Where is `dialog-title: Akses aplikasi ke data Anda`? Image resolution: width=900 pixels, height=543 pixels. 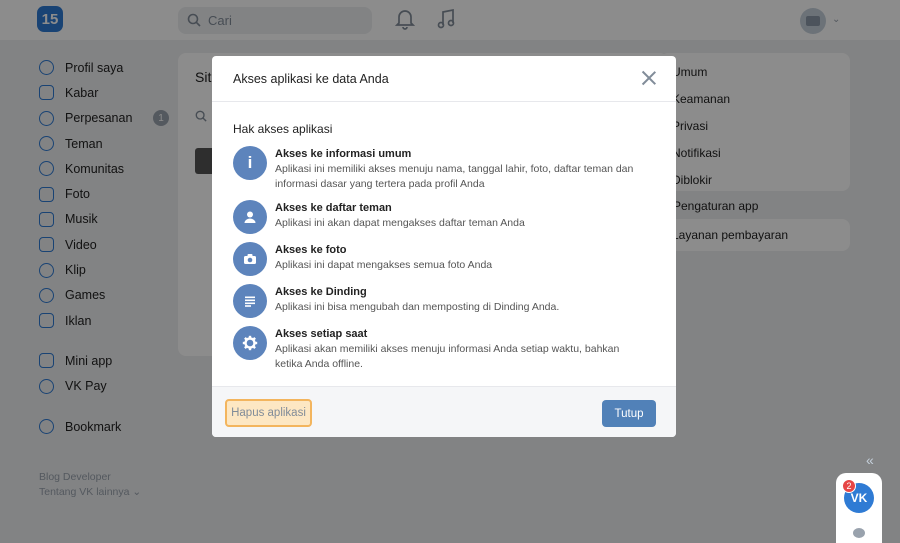 dialog-title: Akses aplikasi ke data Anda is located at coordinates (311, 78).